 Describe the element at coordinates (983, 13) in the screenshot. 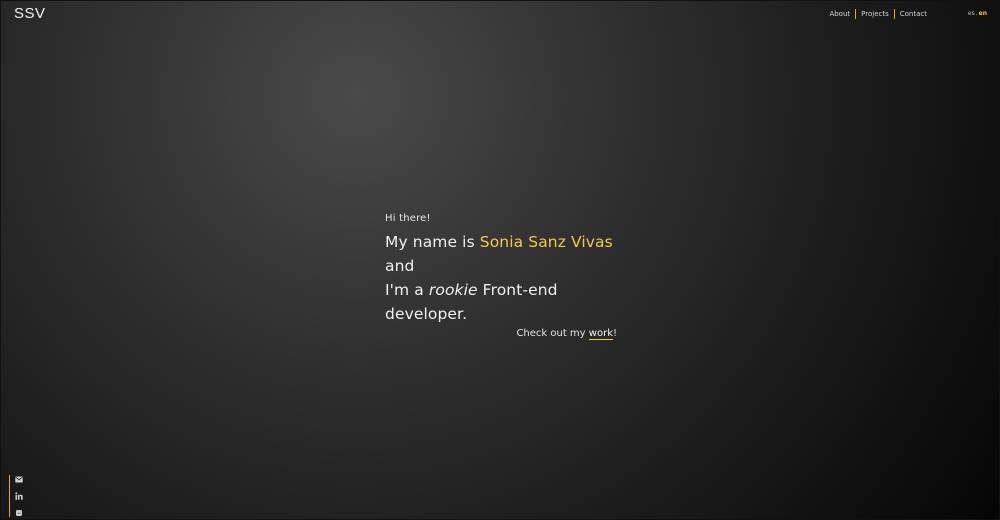

I see `lang-en-option: en` at that location.